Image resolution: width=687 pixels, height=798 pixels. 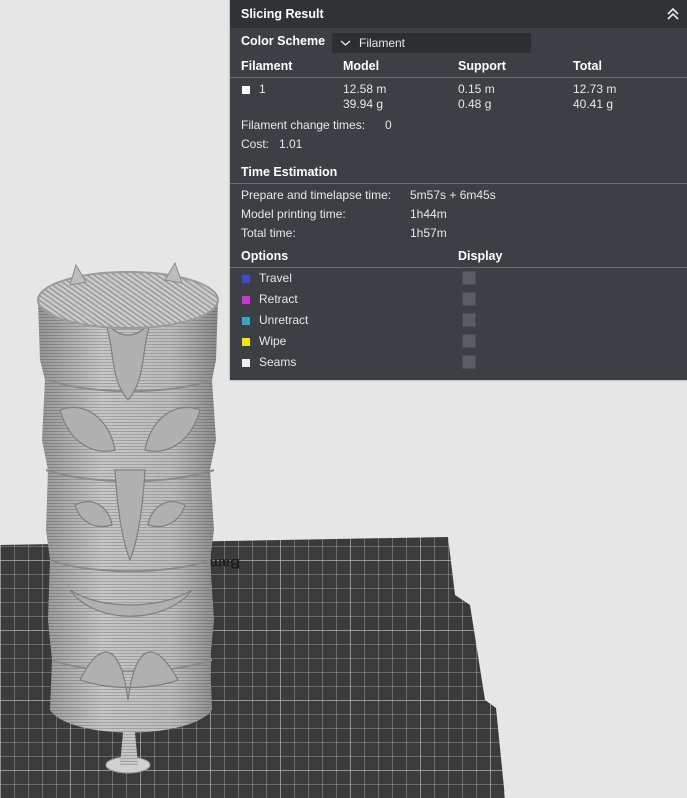 What do you see at coordinates (595, 89) in the screenshot?
I see `total-length: 12.73 m` at bounding box center [595, 89].